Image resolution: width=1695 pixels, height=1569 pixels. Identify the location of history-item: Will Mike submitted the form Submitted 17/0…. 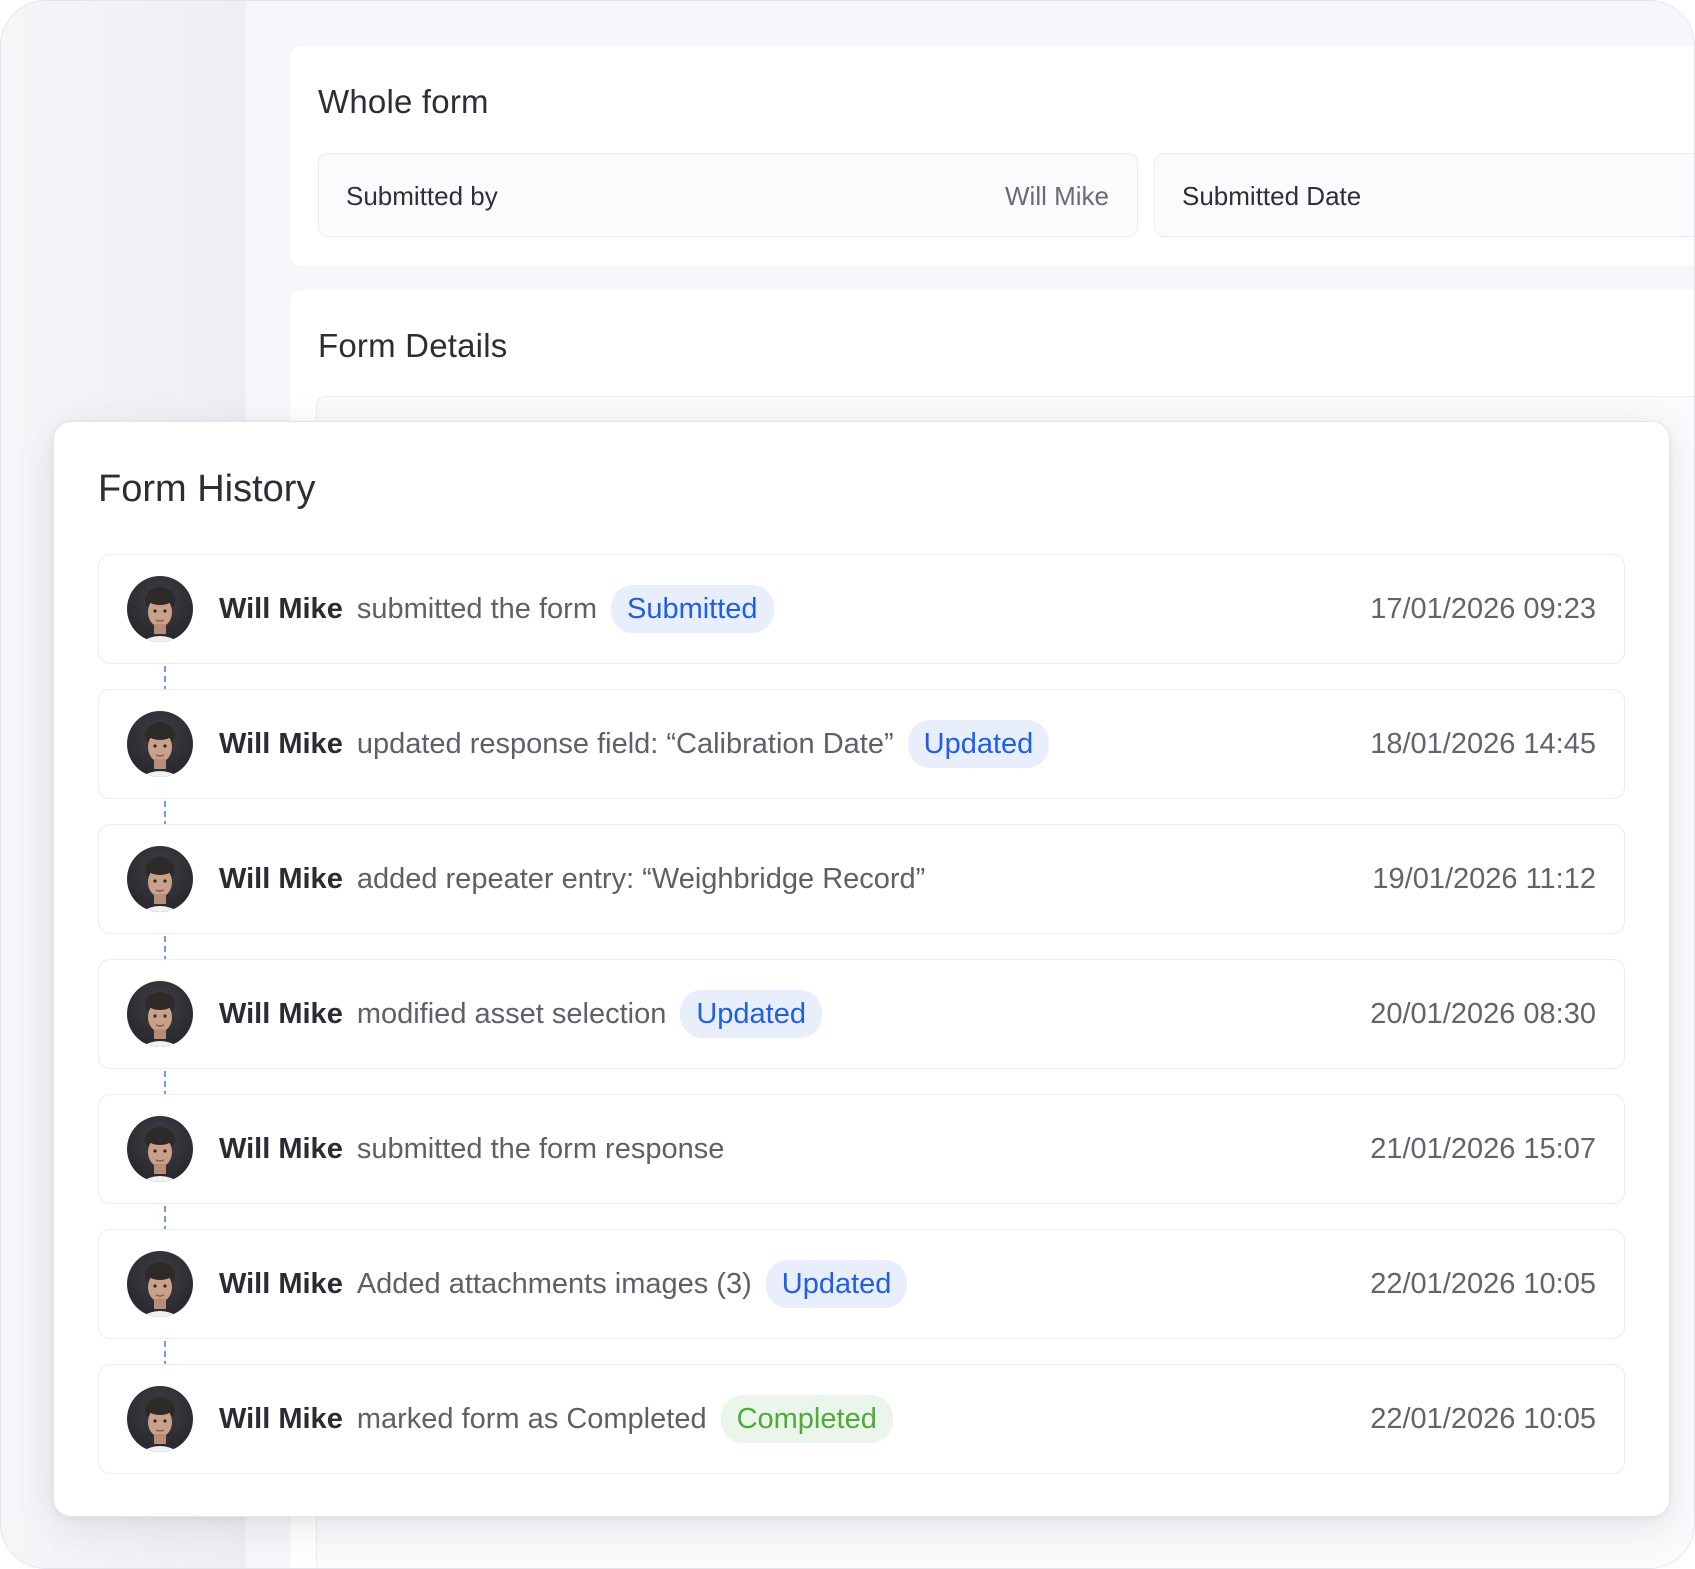
(861, 609).